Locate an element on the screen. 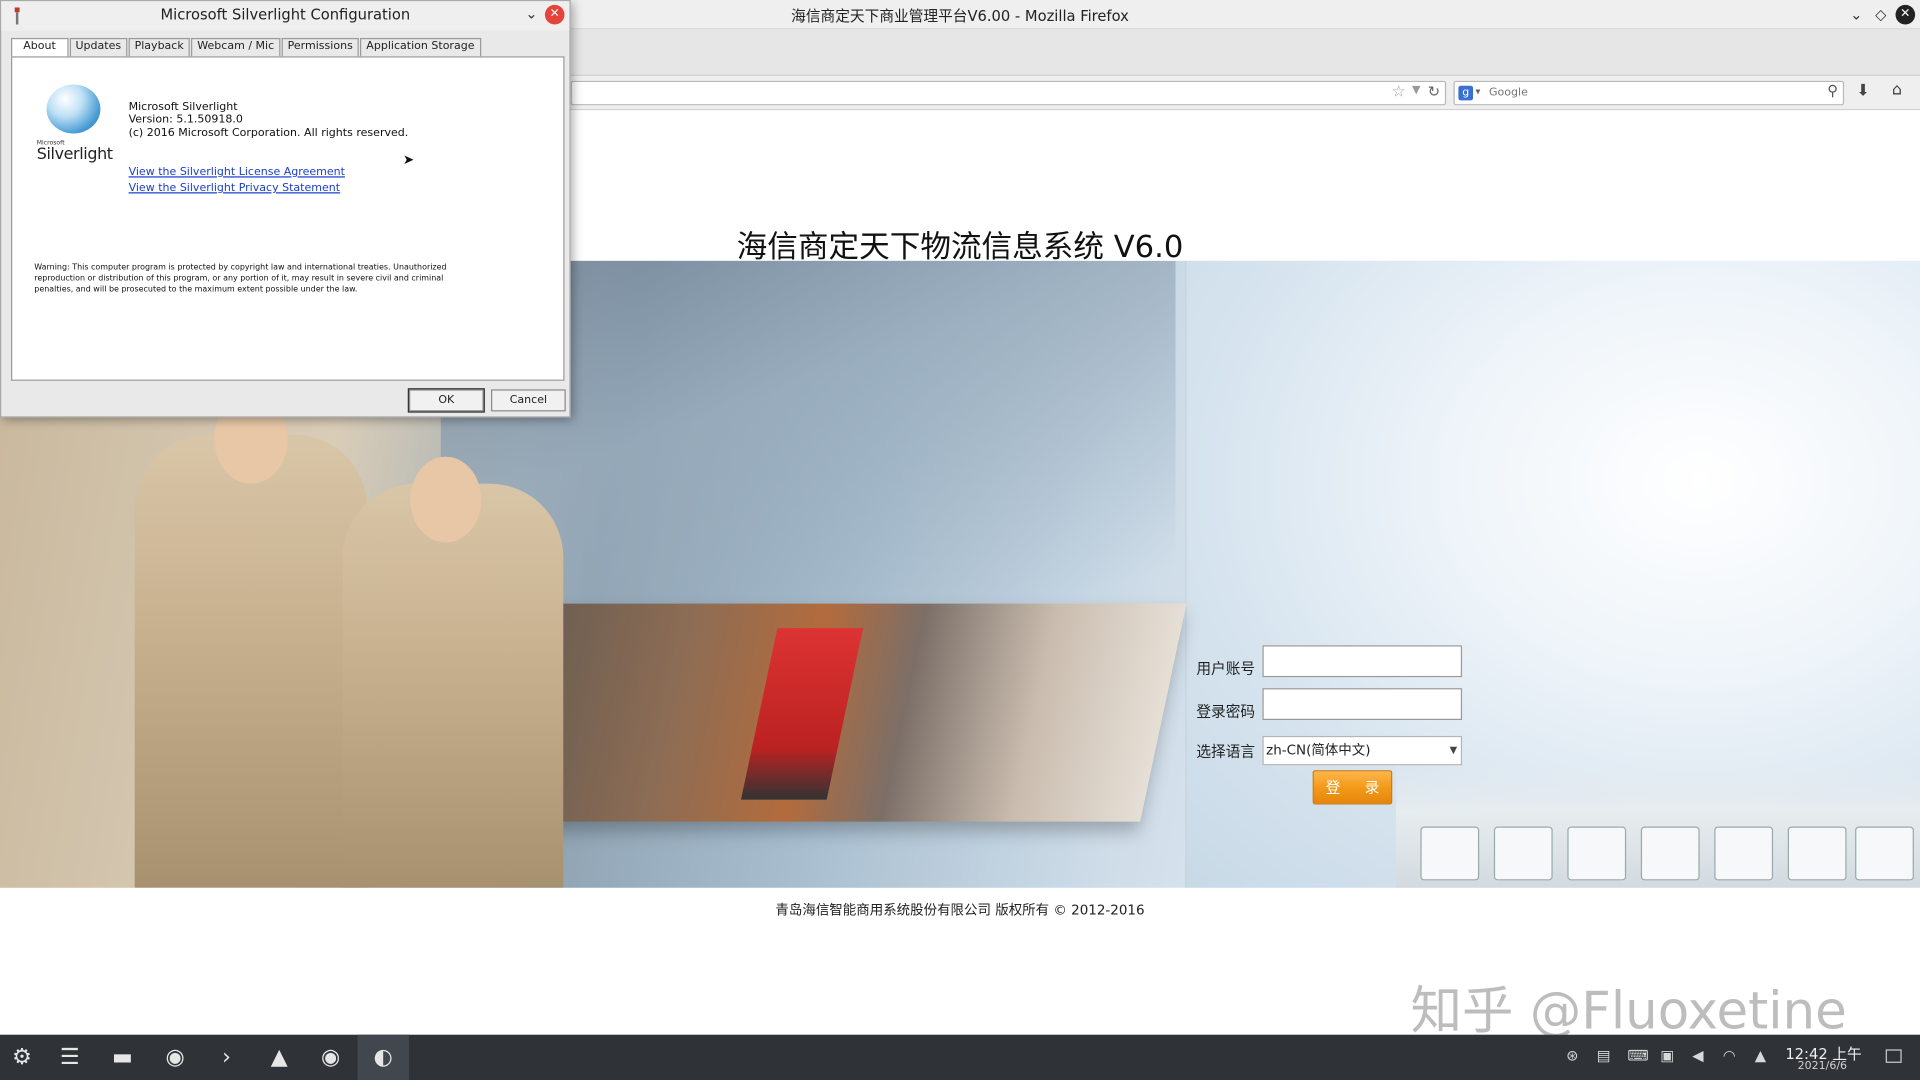 This screenshot has height=1080, width=1920. workers-illustration is located at coordinates (331, 641).